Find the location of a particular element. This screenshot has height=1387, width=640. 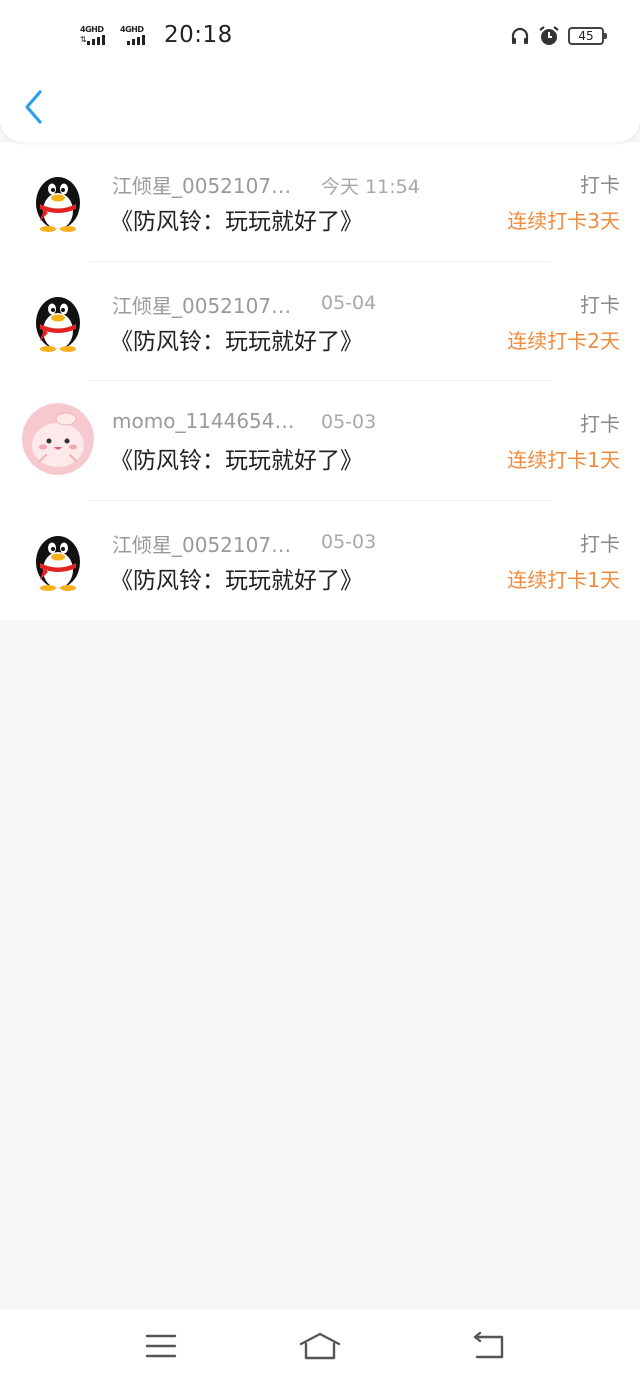

battery-icon: 45 is located at coordinates (587, 36).